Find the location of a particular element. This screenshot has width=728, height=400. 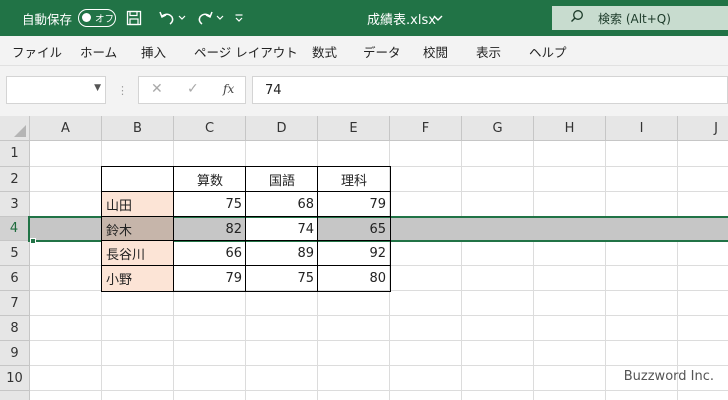

autosave-toggle: オフ is located at coordinates (97, 18).